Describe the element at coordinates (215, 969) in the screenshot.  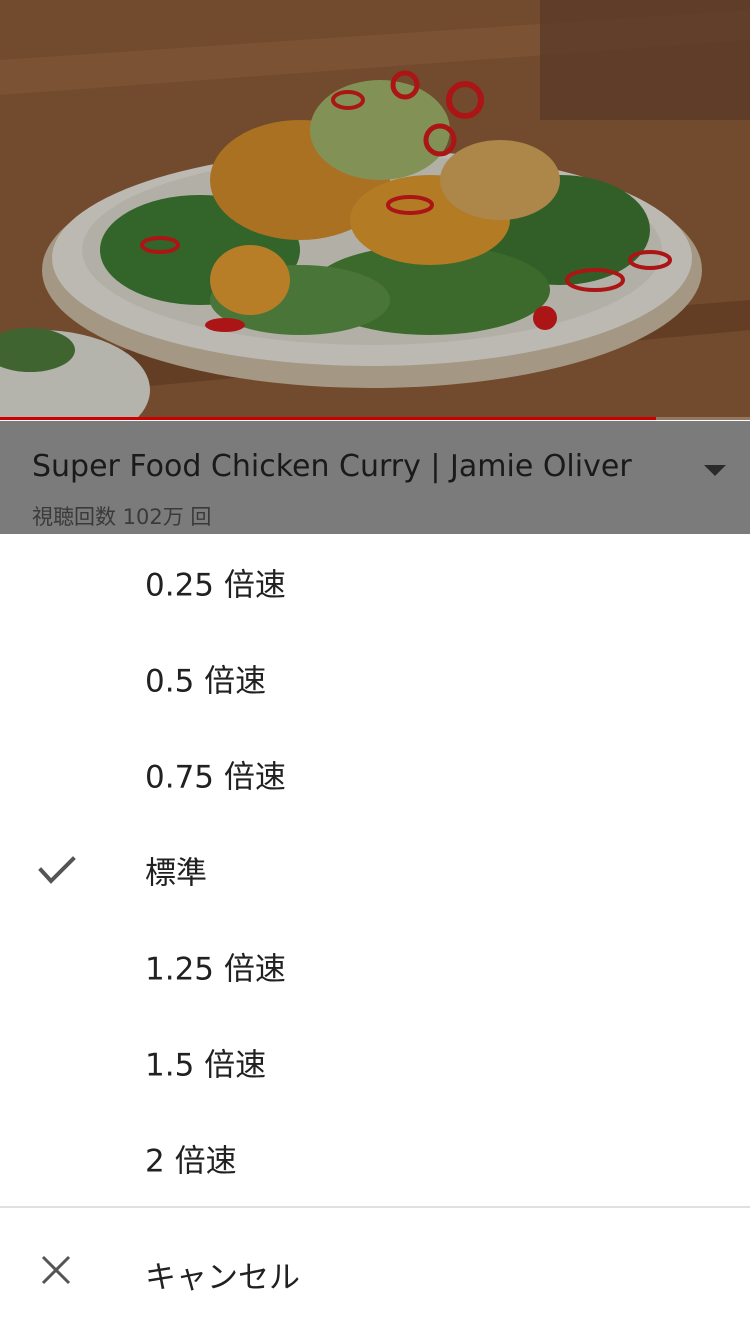
I see `speed-option-label: 1.25 倍速` at that location.